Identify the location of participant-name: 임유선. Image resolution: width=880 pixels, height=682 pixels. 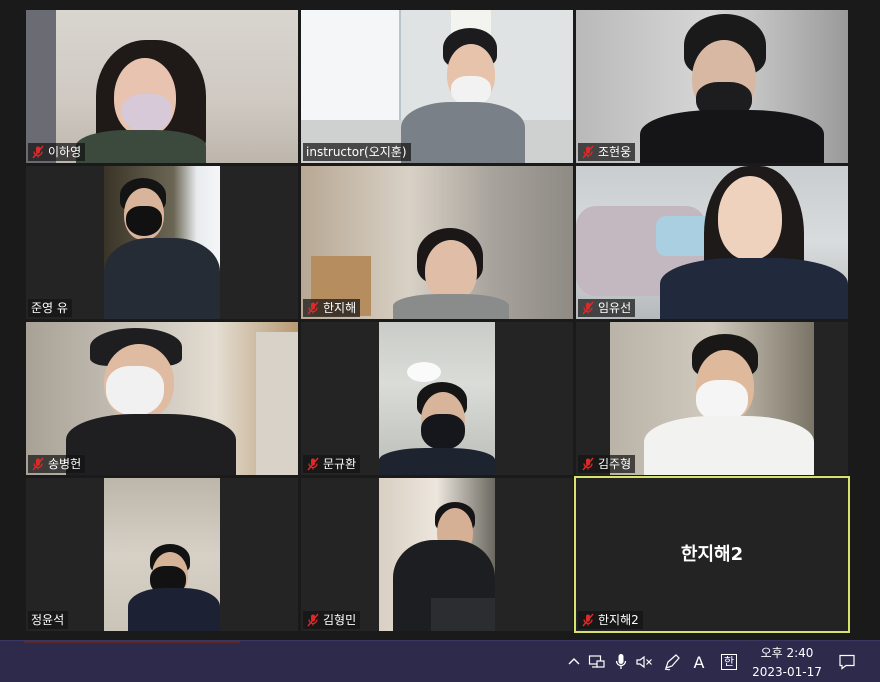
(615, 308).